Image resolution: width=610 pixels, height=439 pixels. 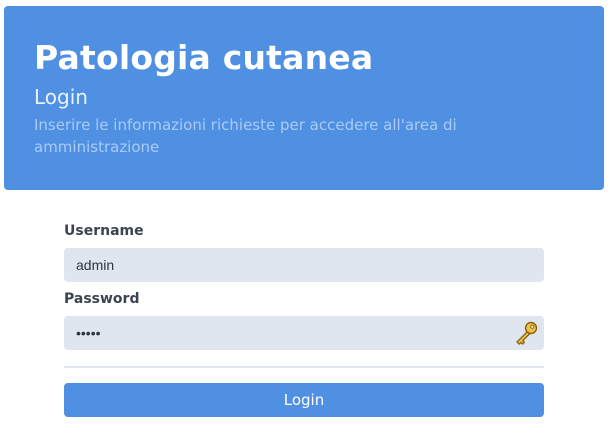 What do you see at coordinates (304, 400) in the screenshot?
I see `login-button: Login` at bounding box center [304, 400].